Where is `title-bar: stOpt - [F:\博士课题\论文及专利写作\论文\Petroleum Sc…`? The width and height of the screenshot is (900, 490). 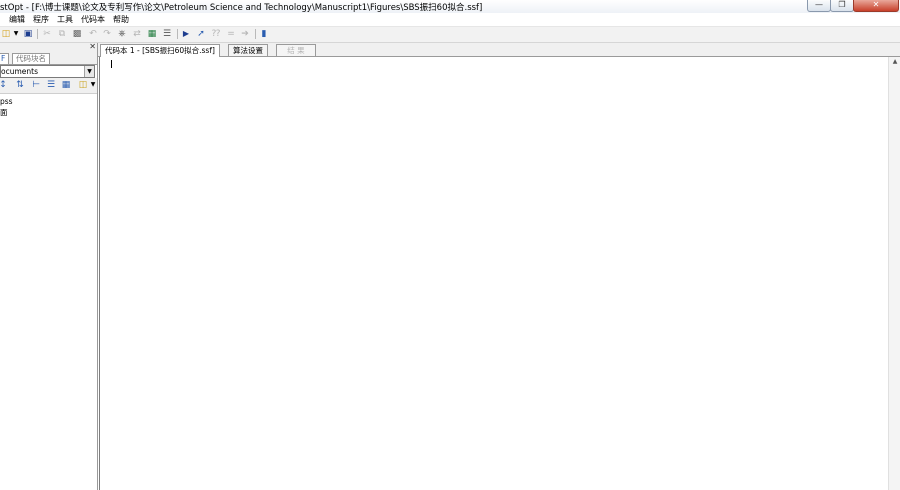 title-bar: stOpt - [F:\博士课题\论文及专利写作\论文\Petroleum Sc… is located at coordinates (450, 6).